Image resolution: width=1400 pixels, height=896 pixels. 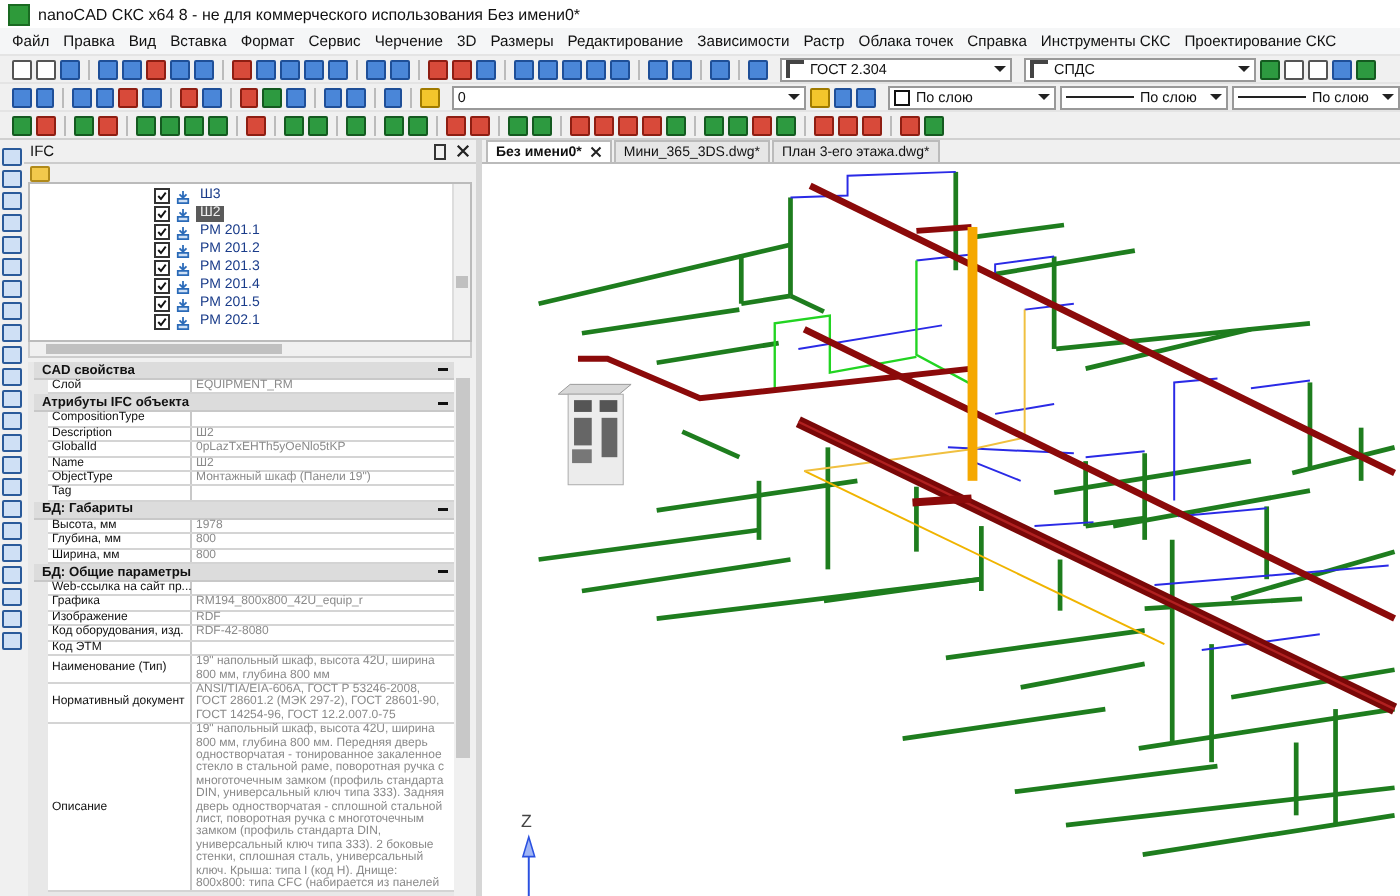 I want to click on z-axis-icon, so click(x=528, y=865).